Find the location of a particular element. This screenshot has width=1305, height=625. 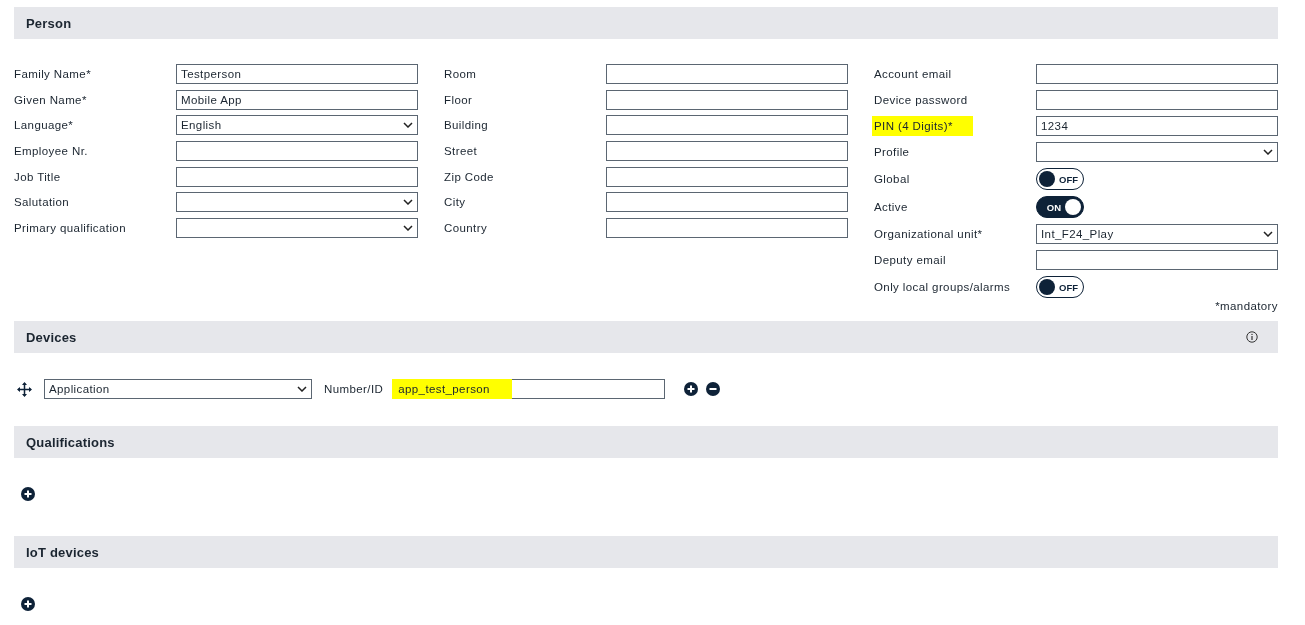

field-label: City is located at coordinates (455, 203).